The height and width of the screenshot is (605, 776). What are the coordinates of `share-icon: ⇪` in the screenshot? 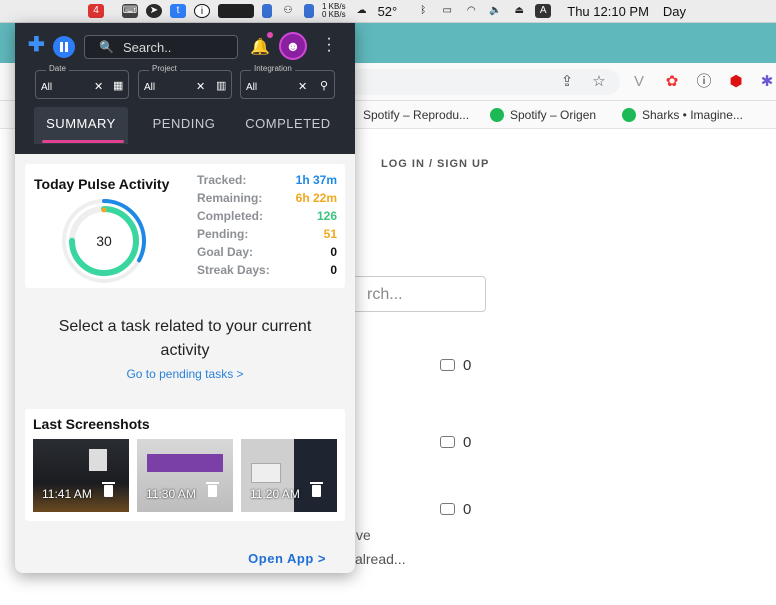 It's located at (567, 82).